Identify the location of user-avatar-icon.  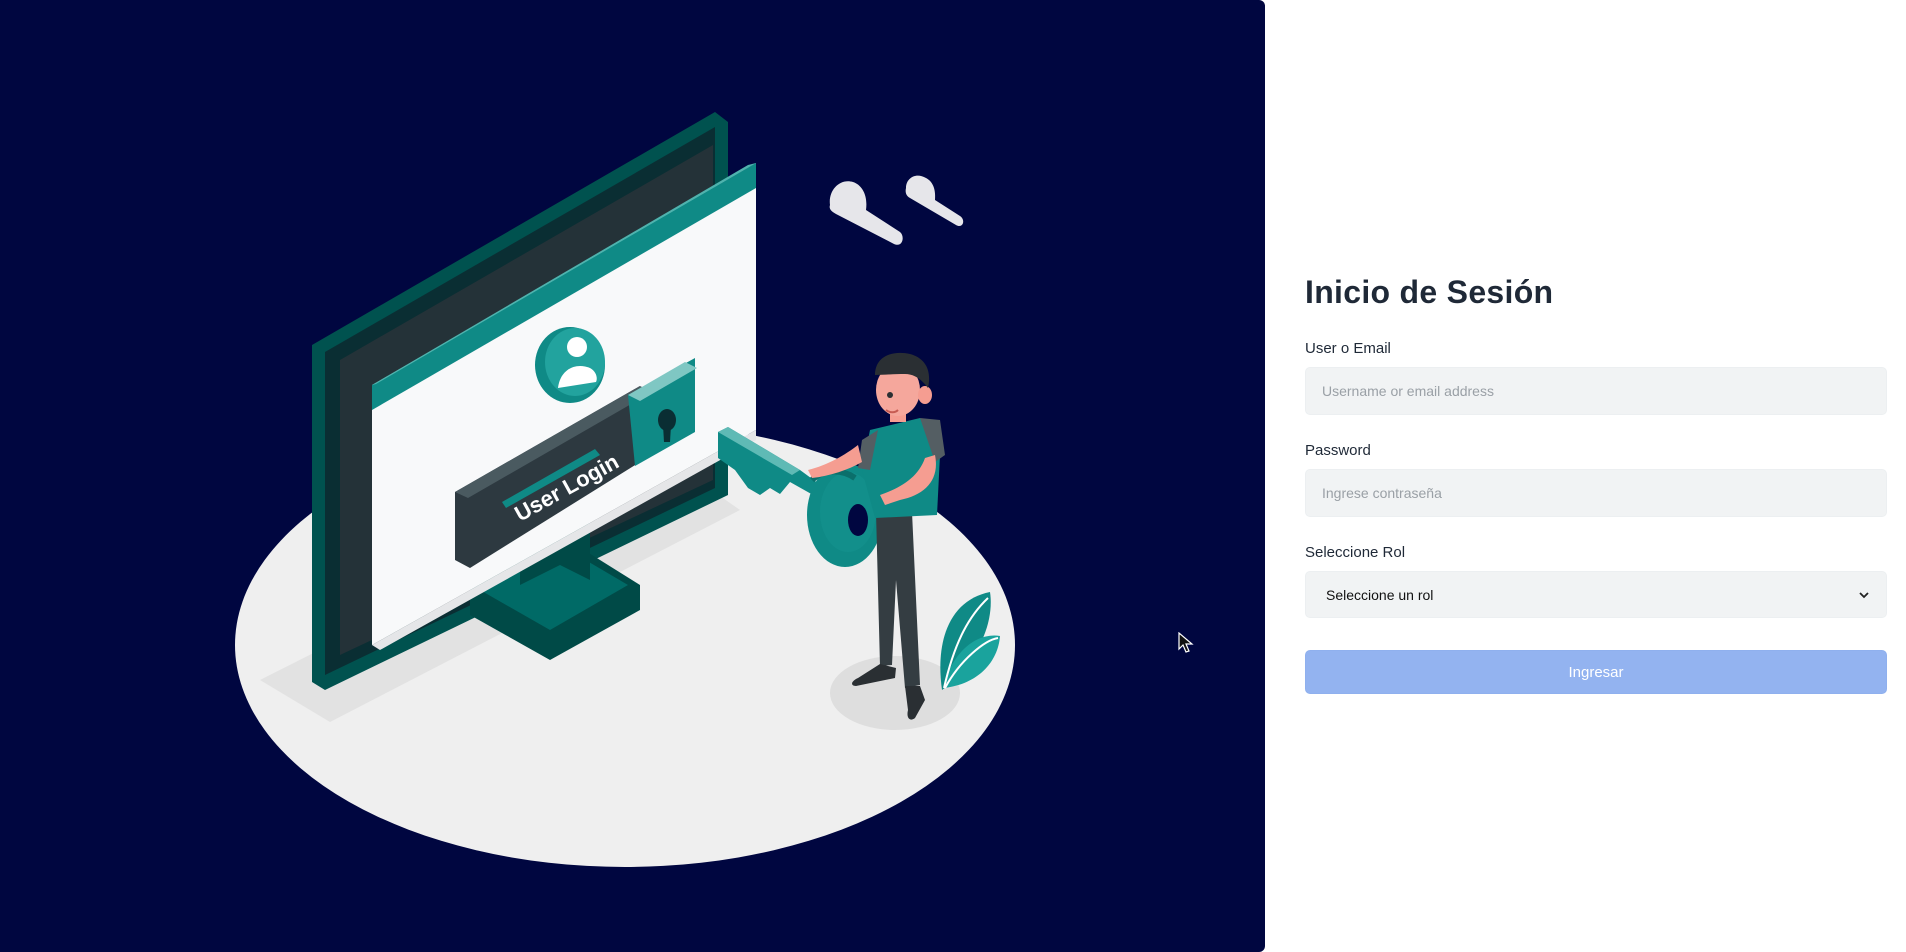
(570, 365).